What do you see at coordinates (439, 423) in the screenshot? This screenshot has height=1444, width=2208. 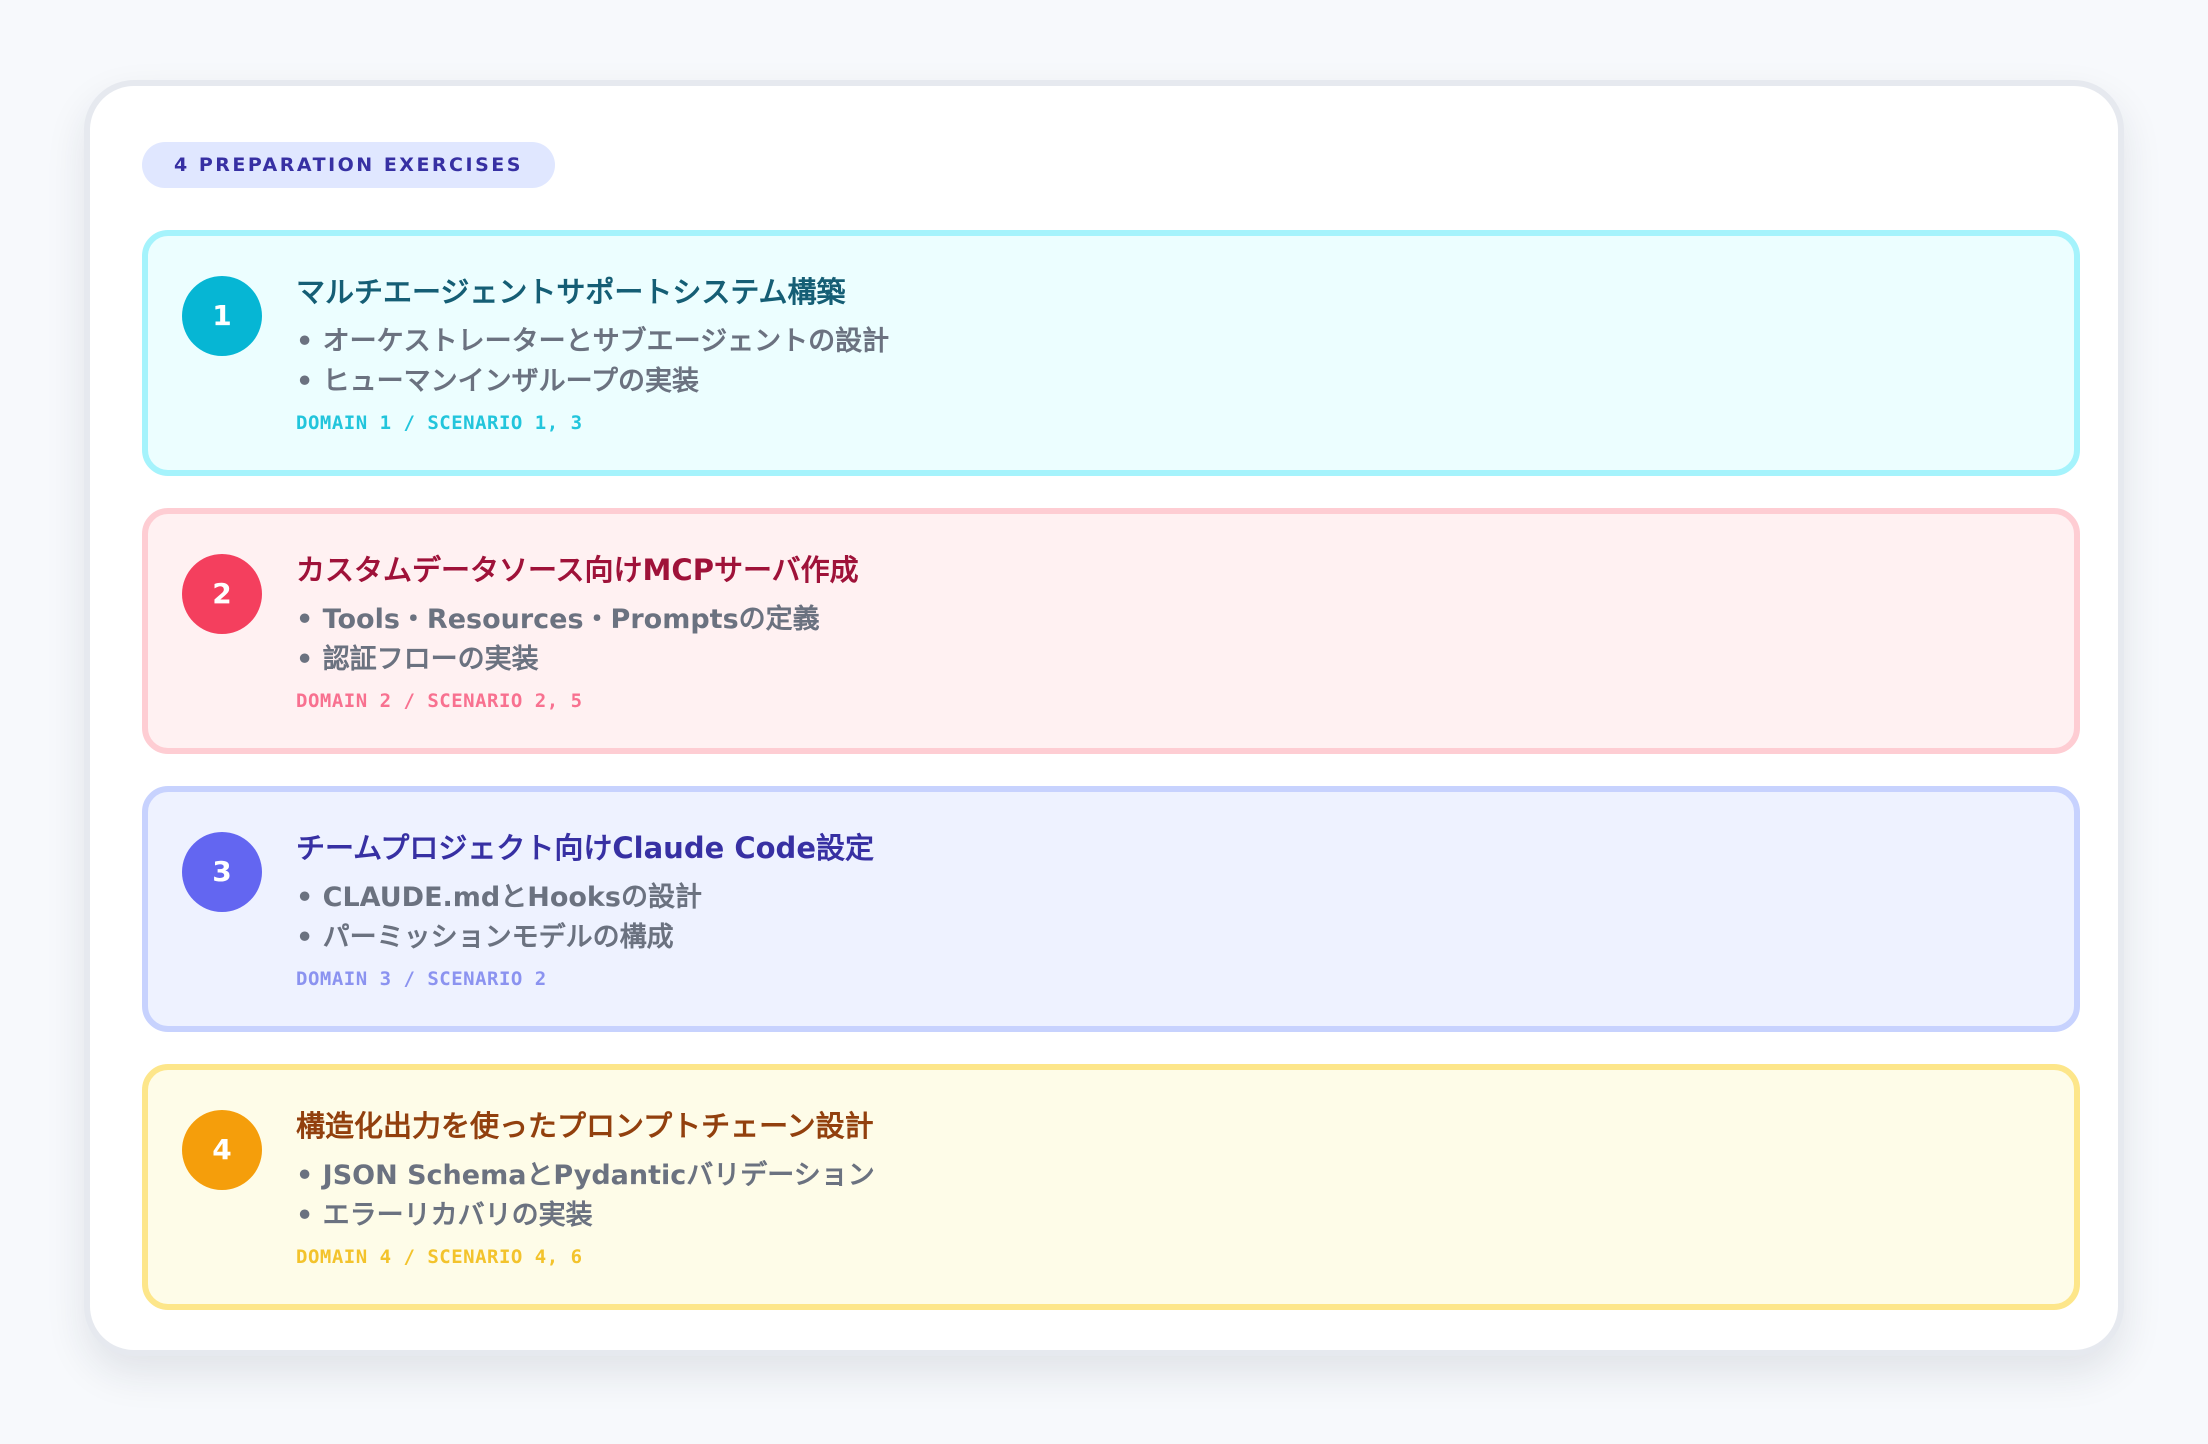 I see `exercise-domain-scenario: DOMAIN 1 / SCENARIO 1, 3` at bounding box center [439, 423].